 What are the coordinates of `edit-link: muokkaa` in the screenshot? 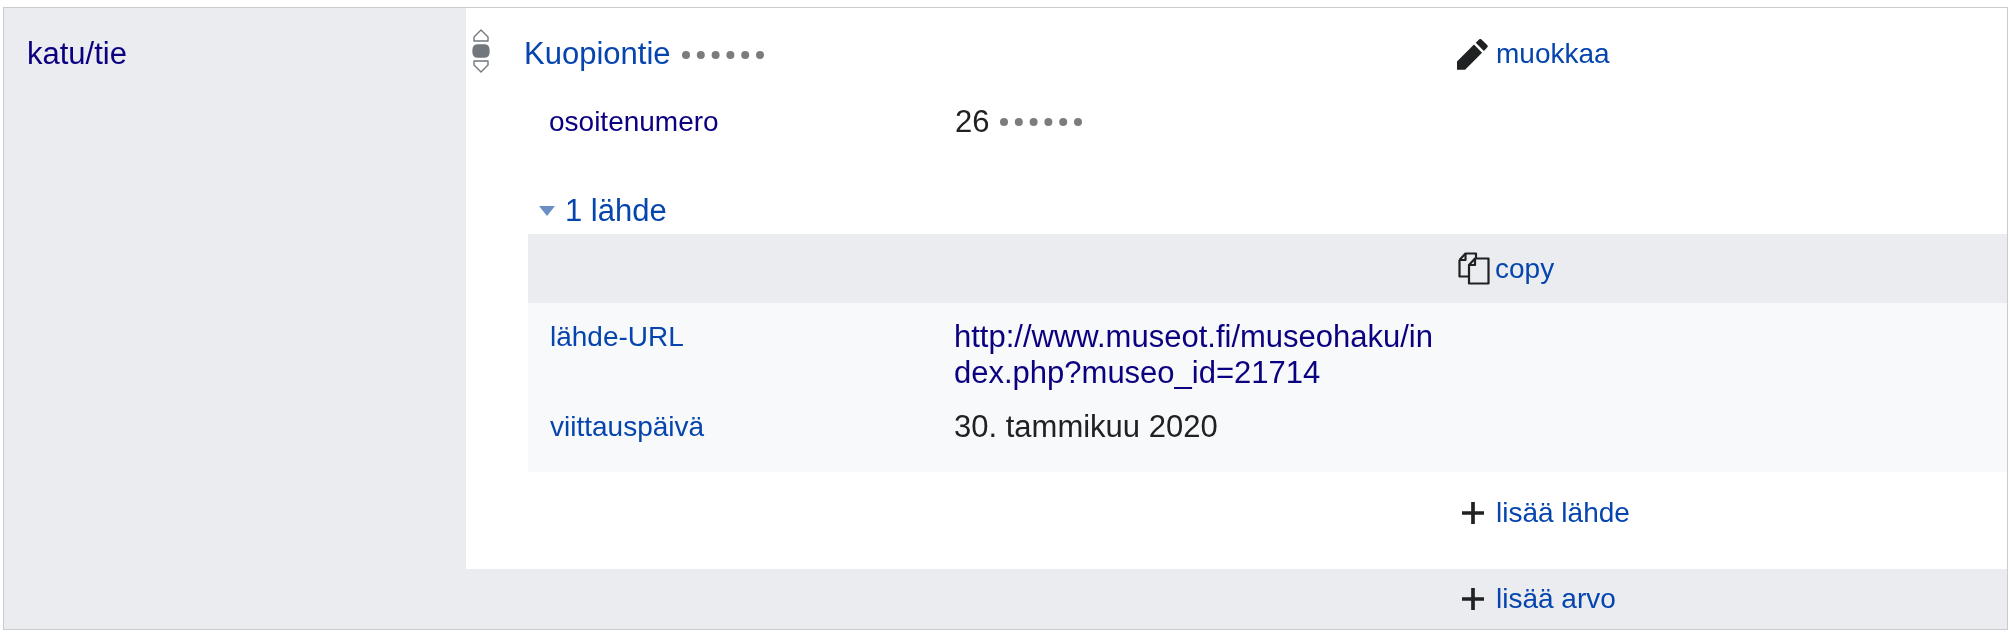 It's located at (1533, 54).